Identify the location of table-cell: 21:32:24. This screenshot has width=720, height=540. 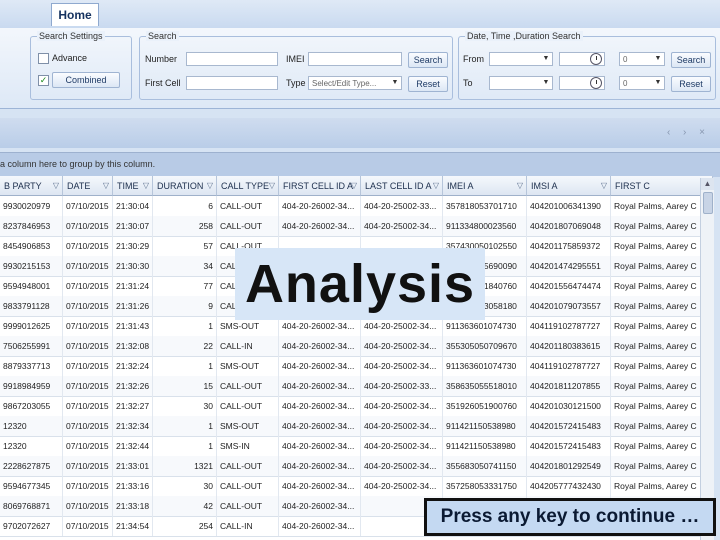
(133, 366).